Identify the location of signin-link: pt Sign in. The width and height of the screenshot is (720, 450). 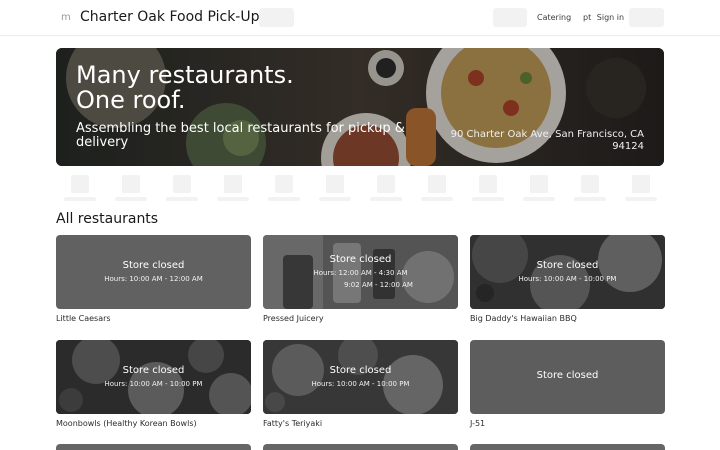
(603, 17).